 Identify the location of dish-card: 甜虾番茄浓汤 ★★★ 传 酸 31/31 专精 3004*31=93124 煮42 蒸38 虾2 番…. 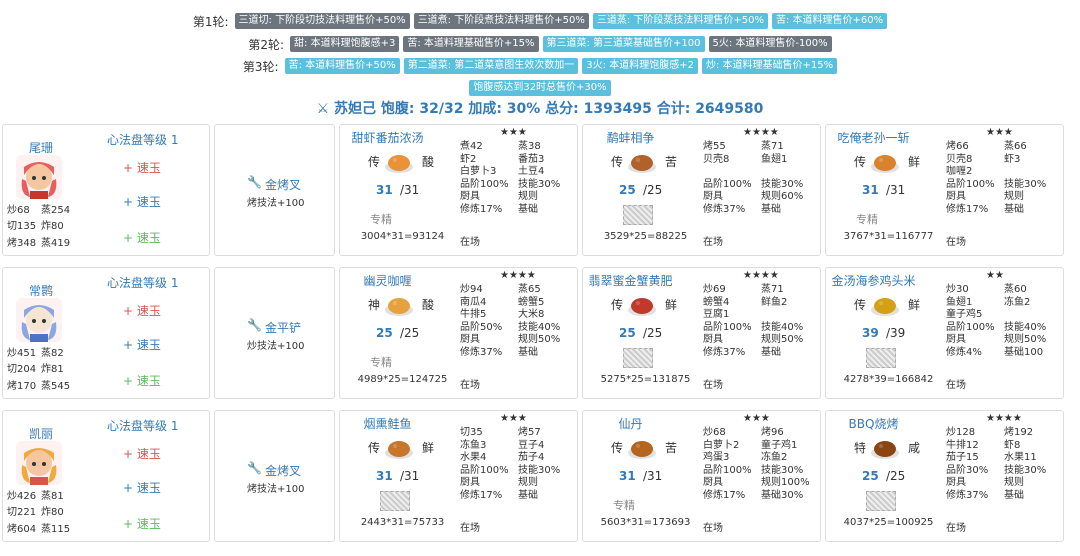
(458, 190).